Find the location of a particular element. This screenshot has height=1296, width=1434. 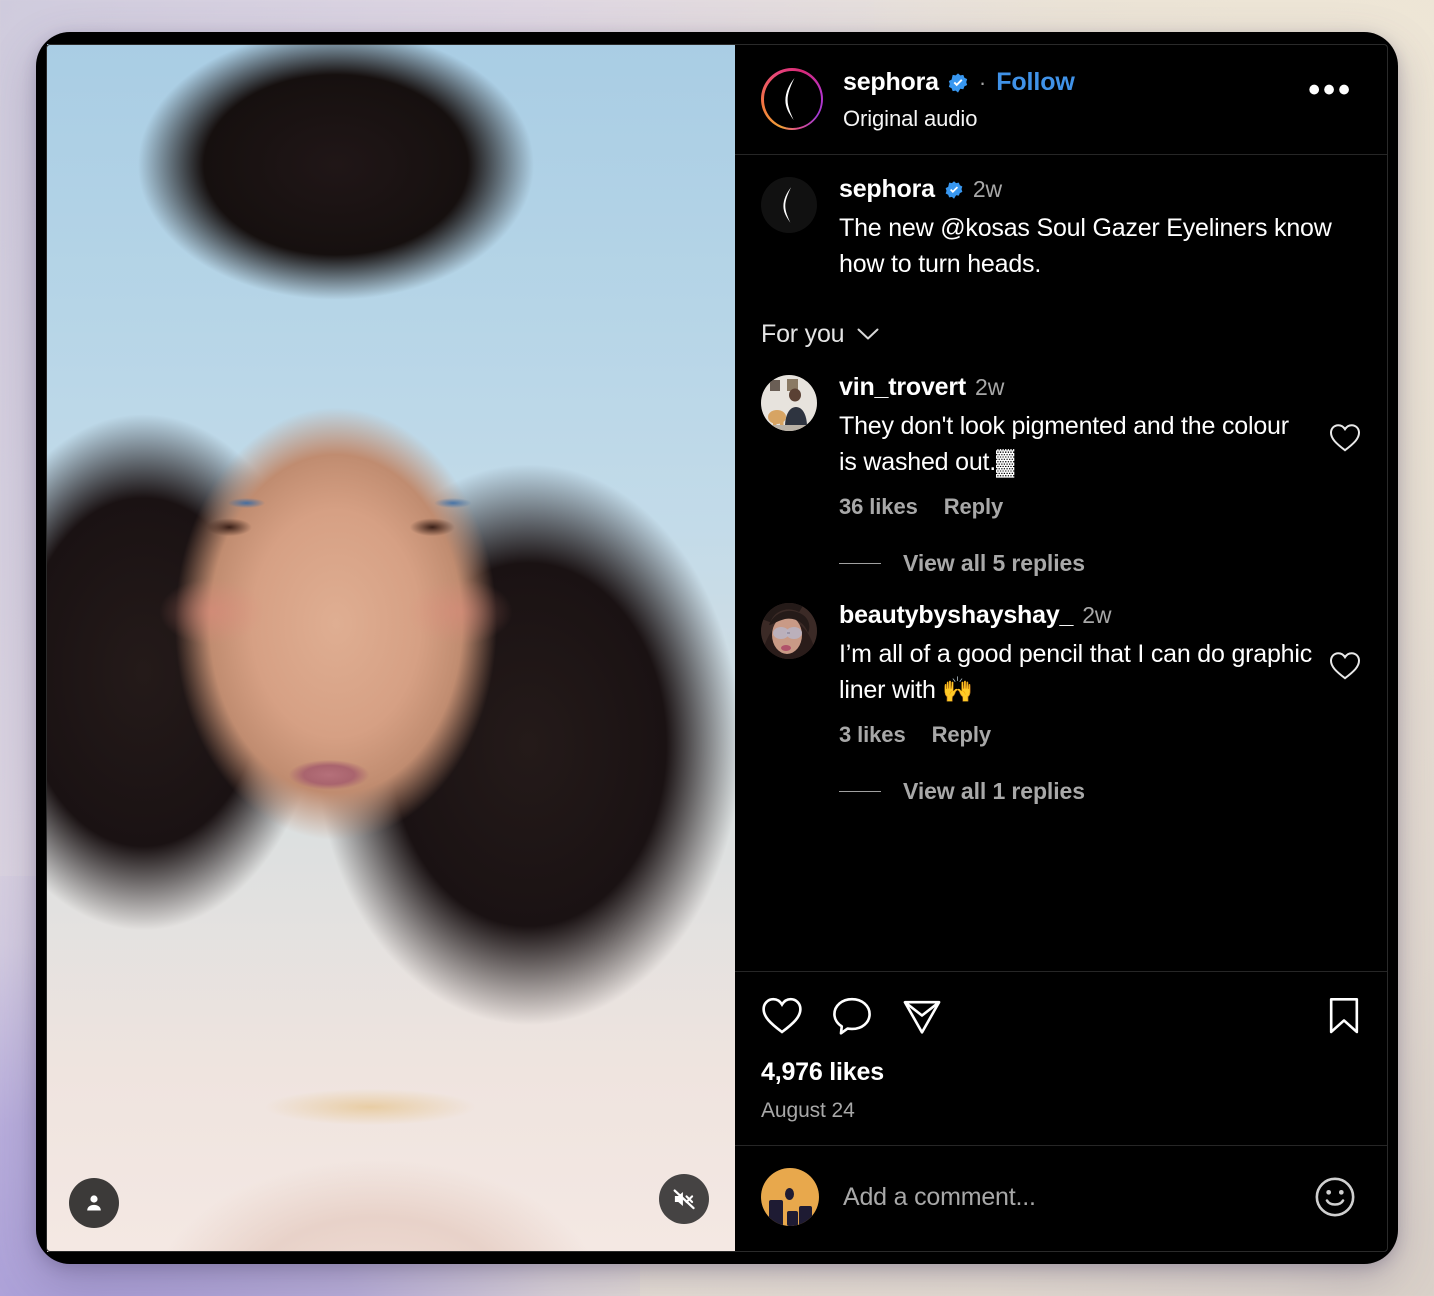

comment-bubble-icon is located at coordinates (852, 1016).